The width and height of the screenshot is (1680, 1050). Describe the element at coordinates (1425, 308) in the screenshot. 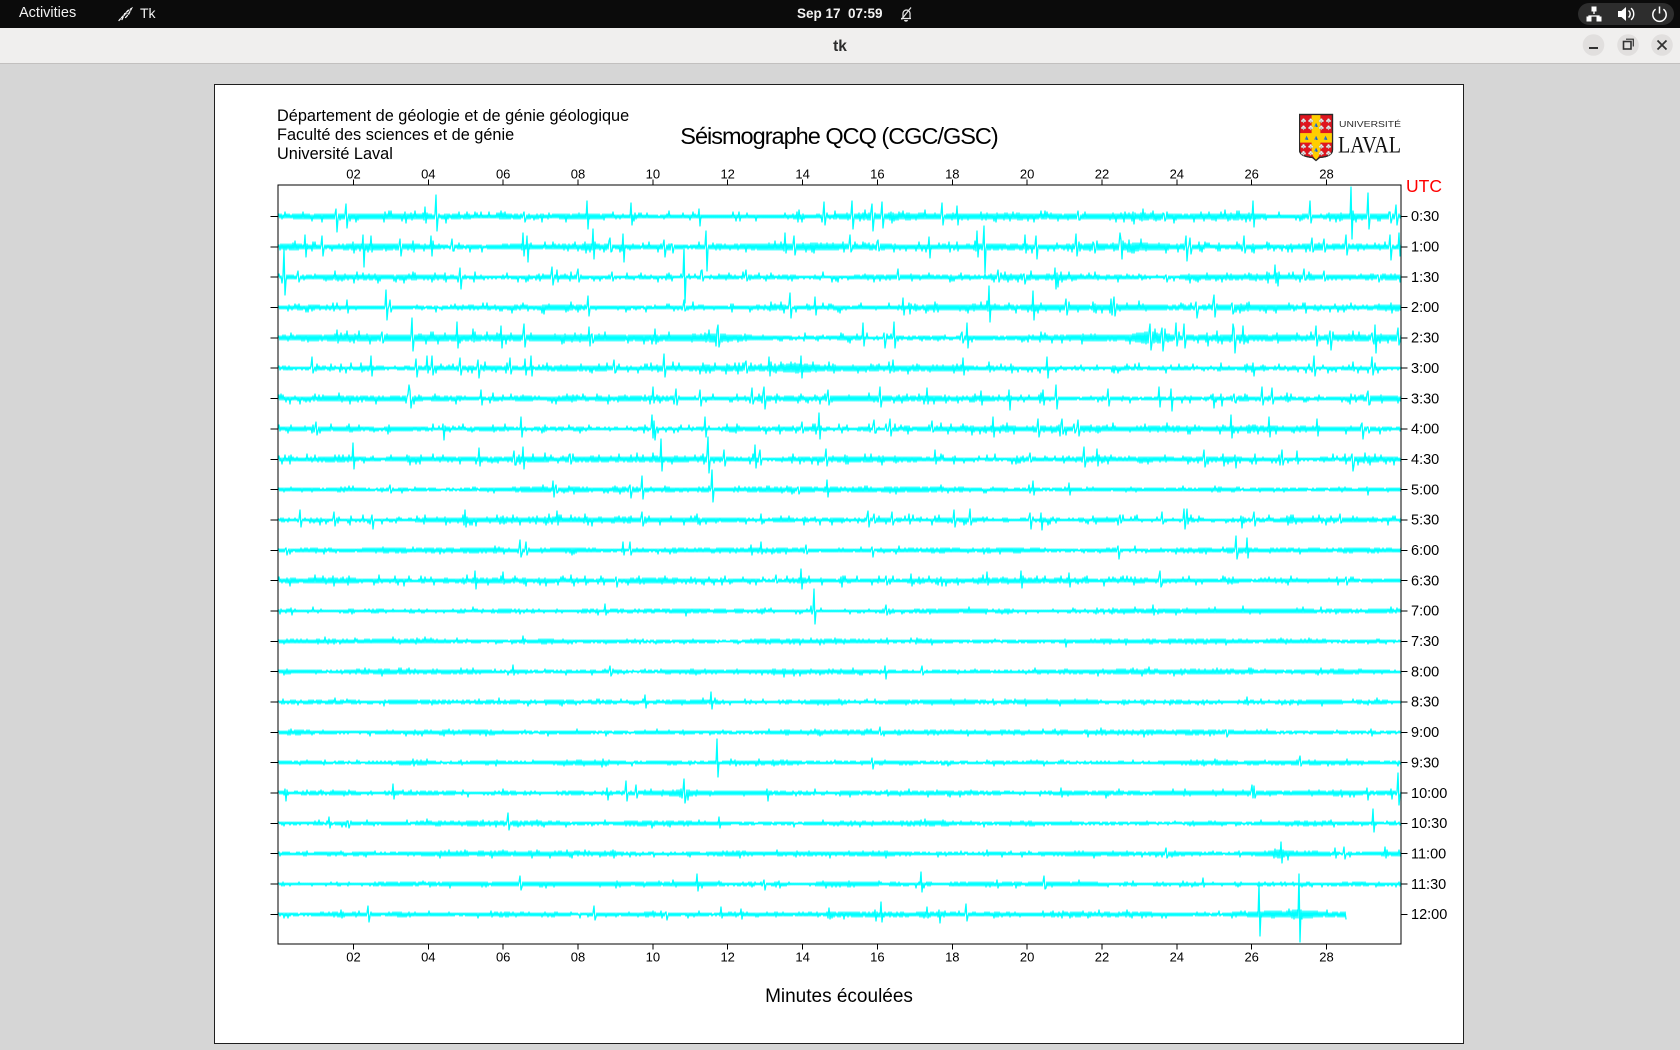

I see `svg-text: 2:00` at that location.